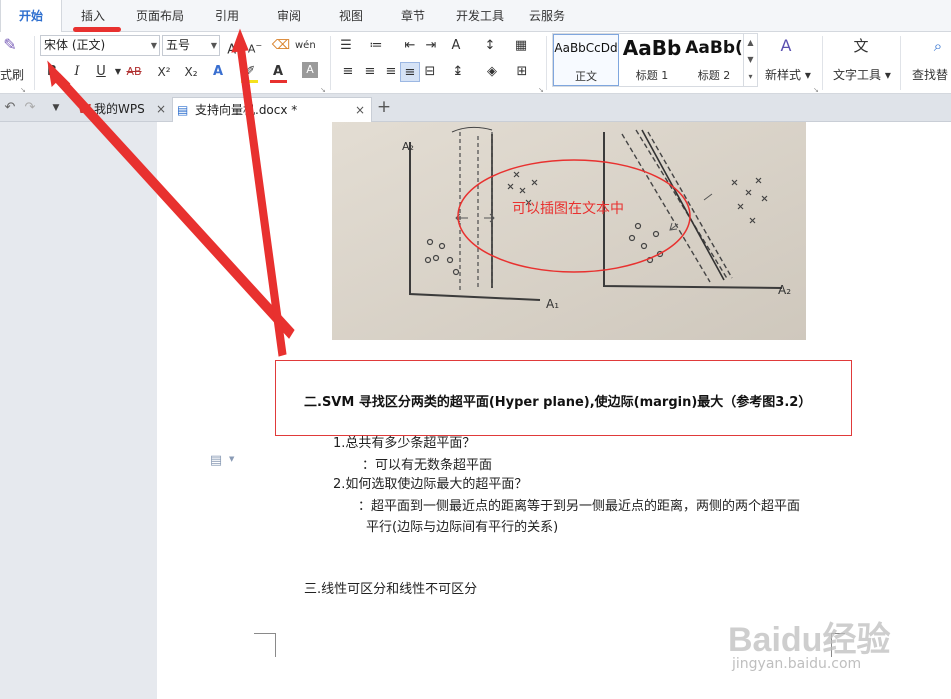  I want to click on tab-home: 开始, so click(31, 16).